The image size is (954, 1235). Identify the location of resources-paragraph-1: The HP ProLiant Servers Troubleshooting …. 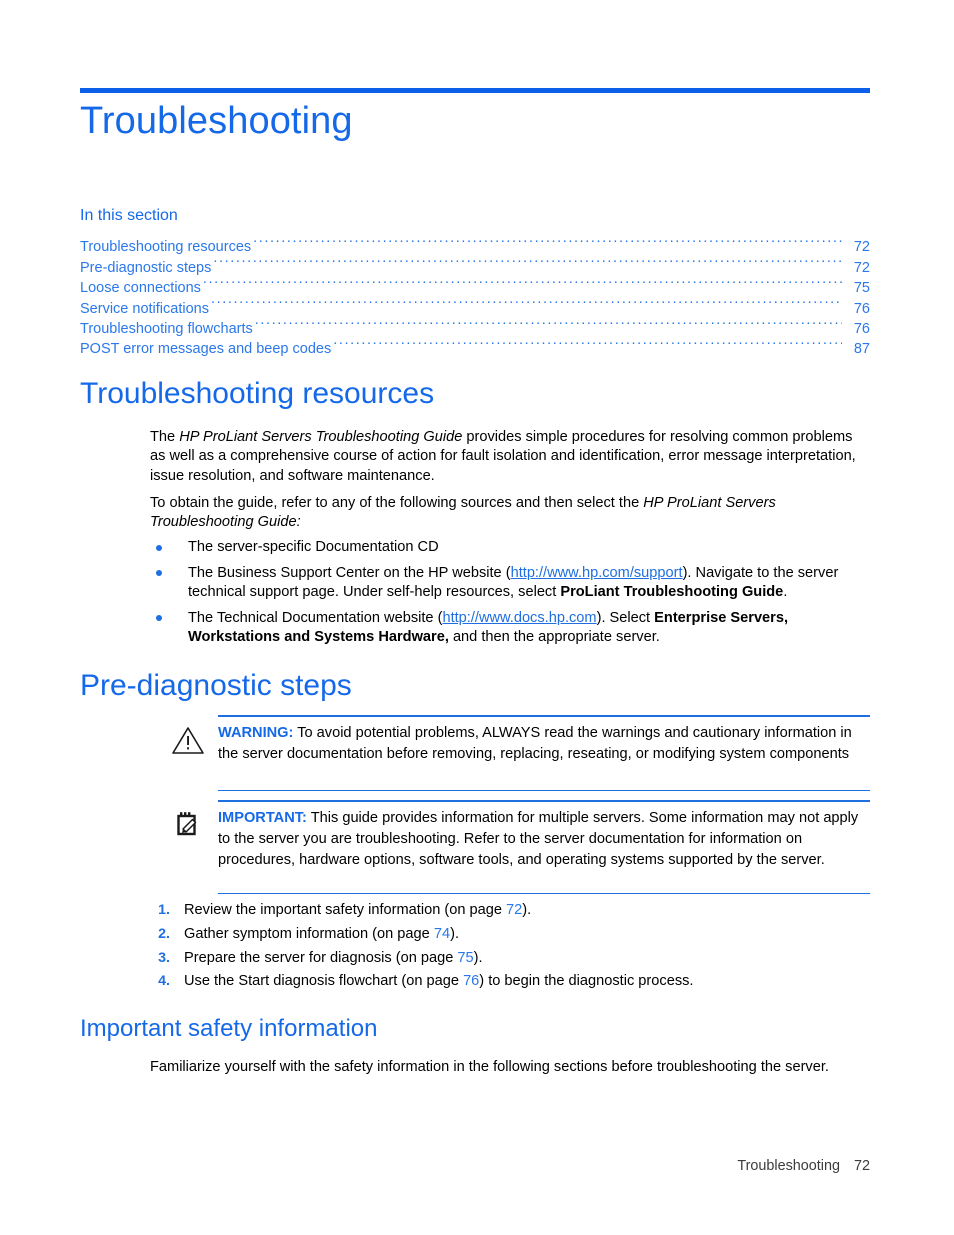
(510, 457).